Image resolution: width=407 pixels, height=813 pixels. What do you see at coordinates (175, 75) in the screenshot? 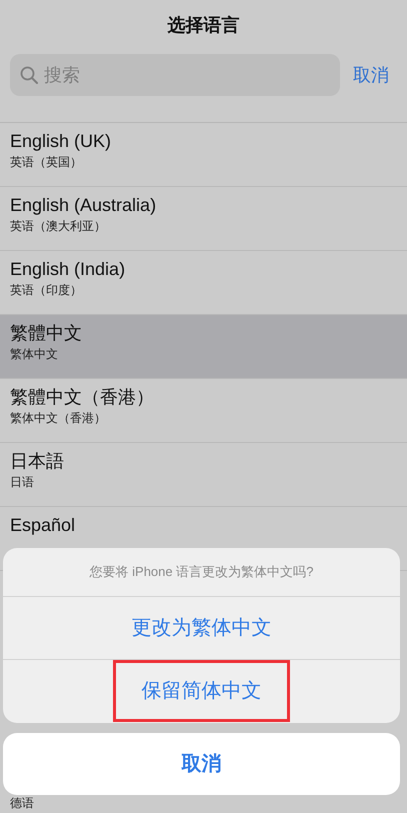
I see `search-field: 搜索` at bounding box center [175, 75].